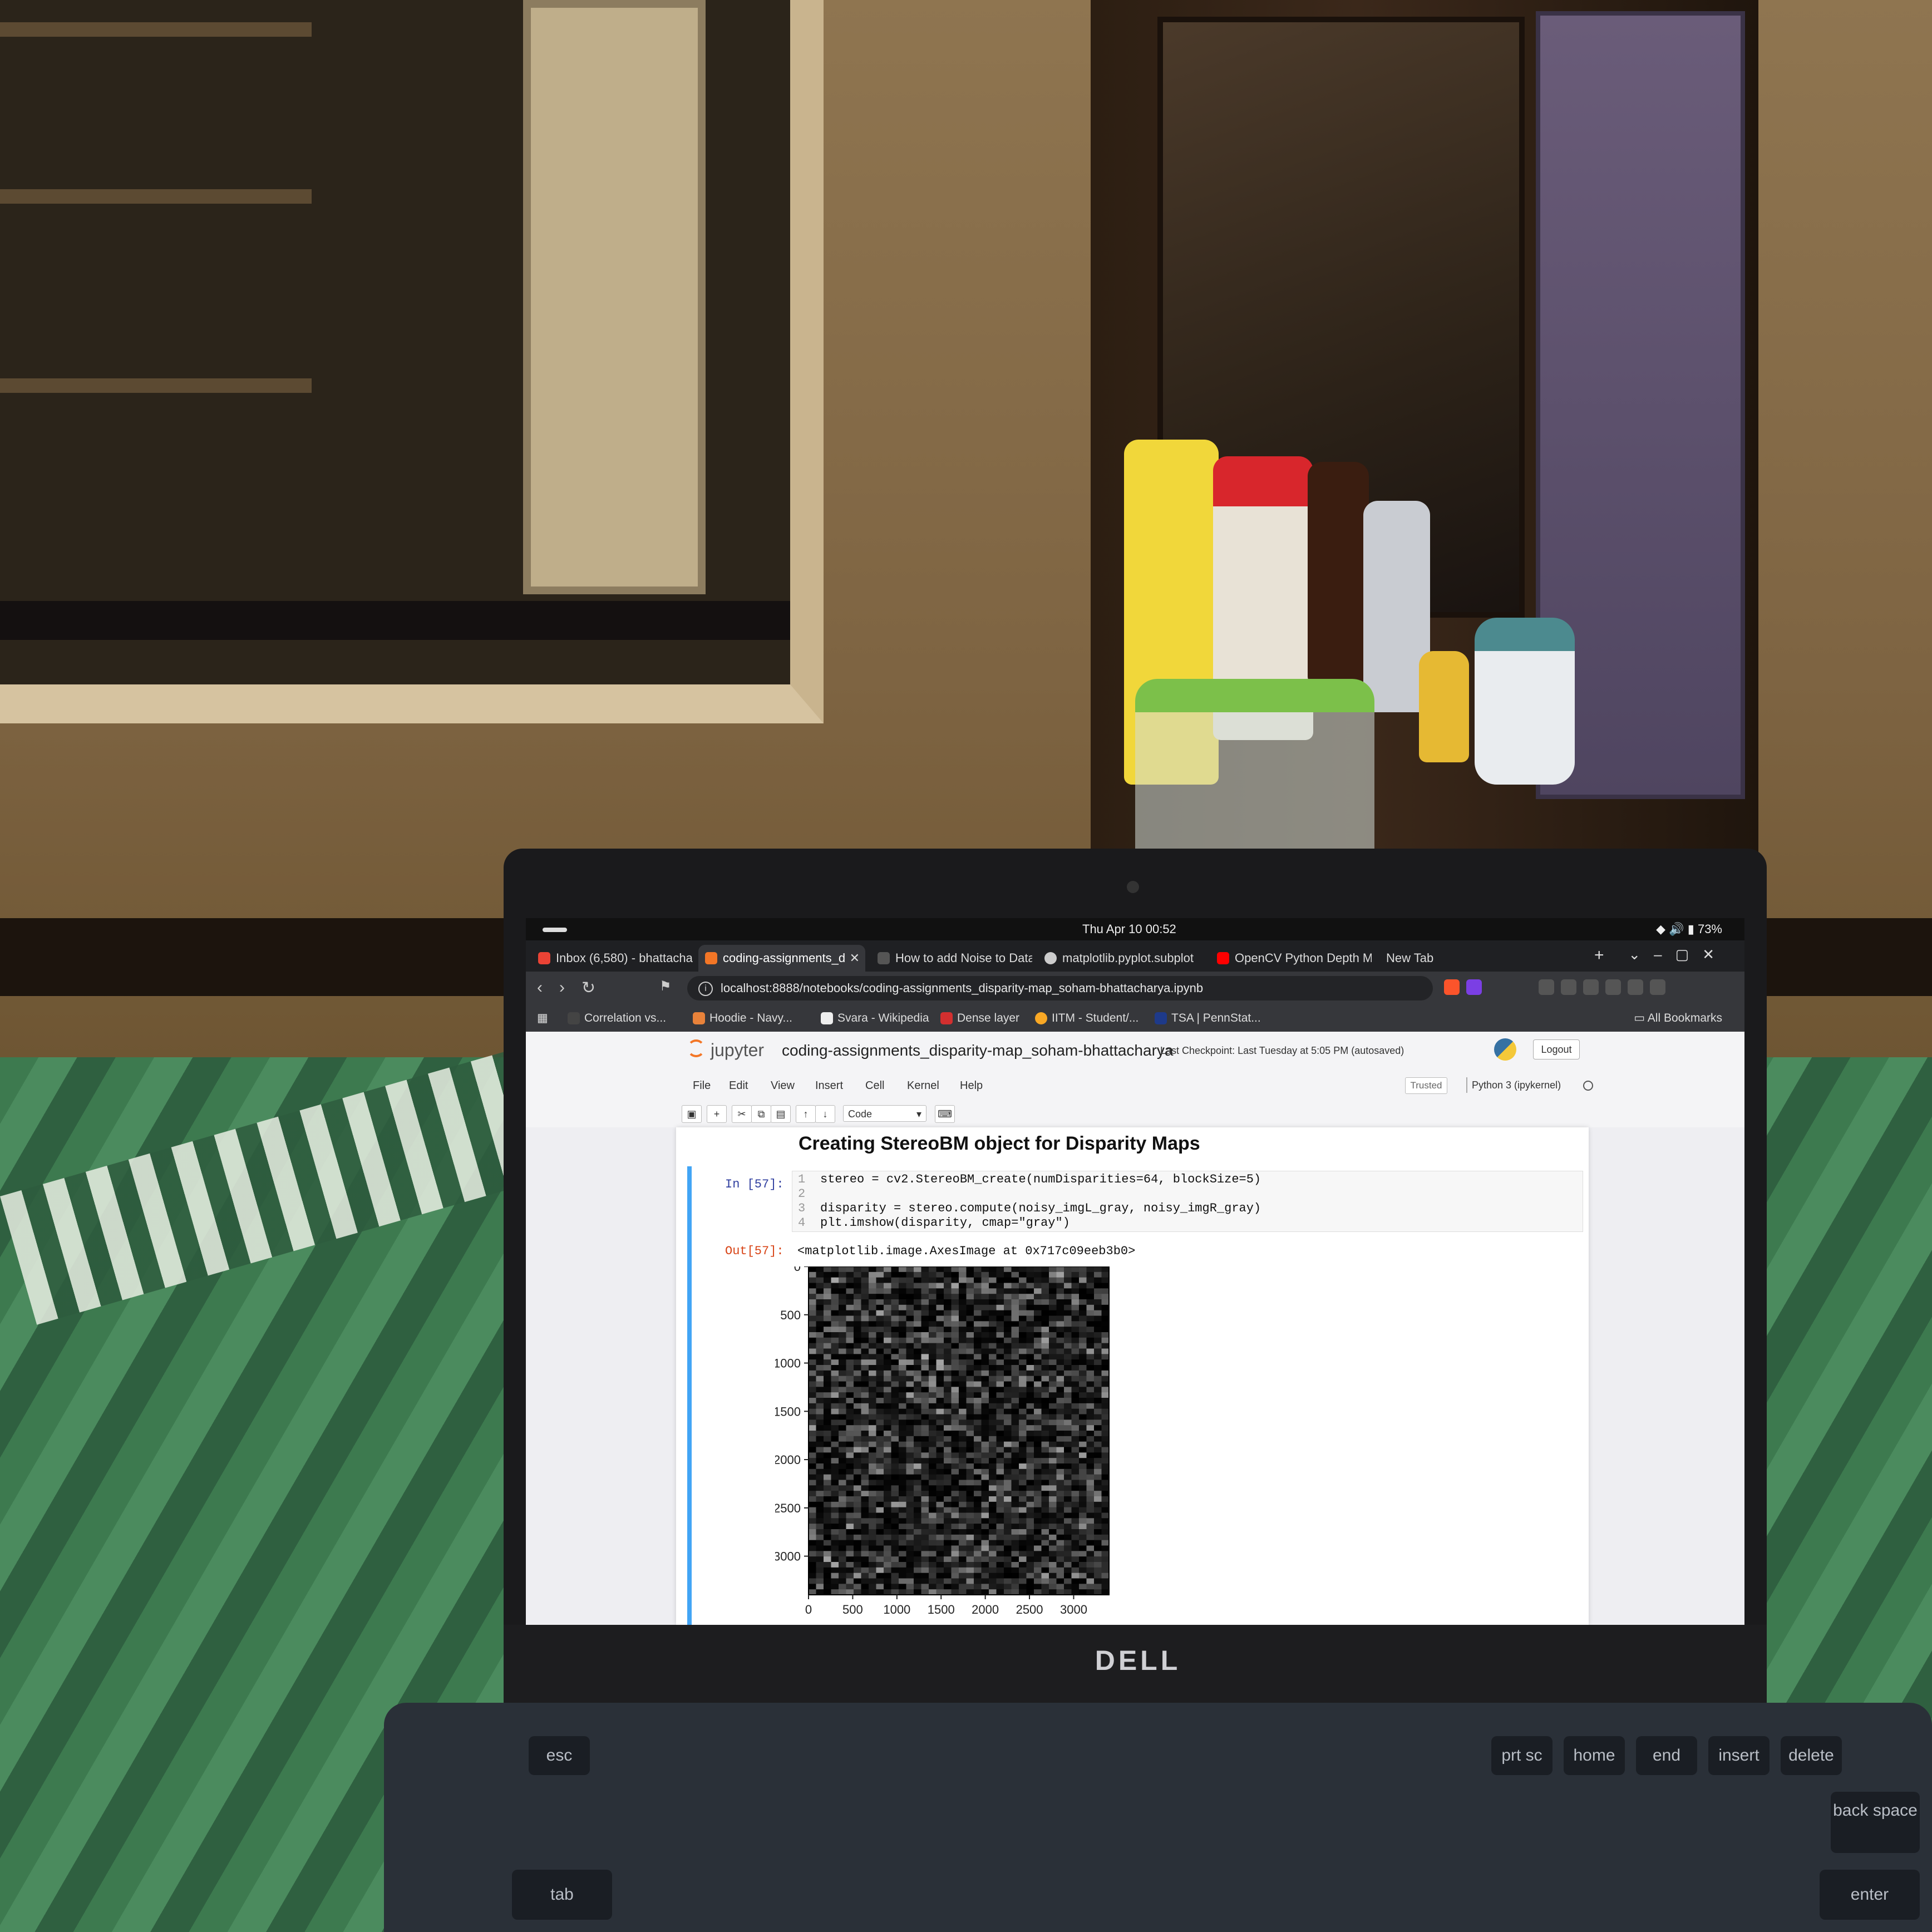 The width and height of the screenshot is (1932, 1932). What do you see at coordinates (555, 930) in the screenshot?
I see `activities-button` at bounding box center [555, 930].